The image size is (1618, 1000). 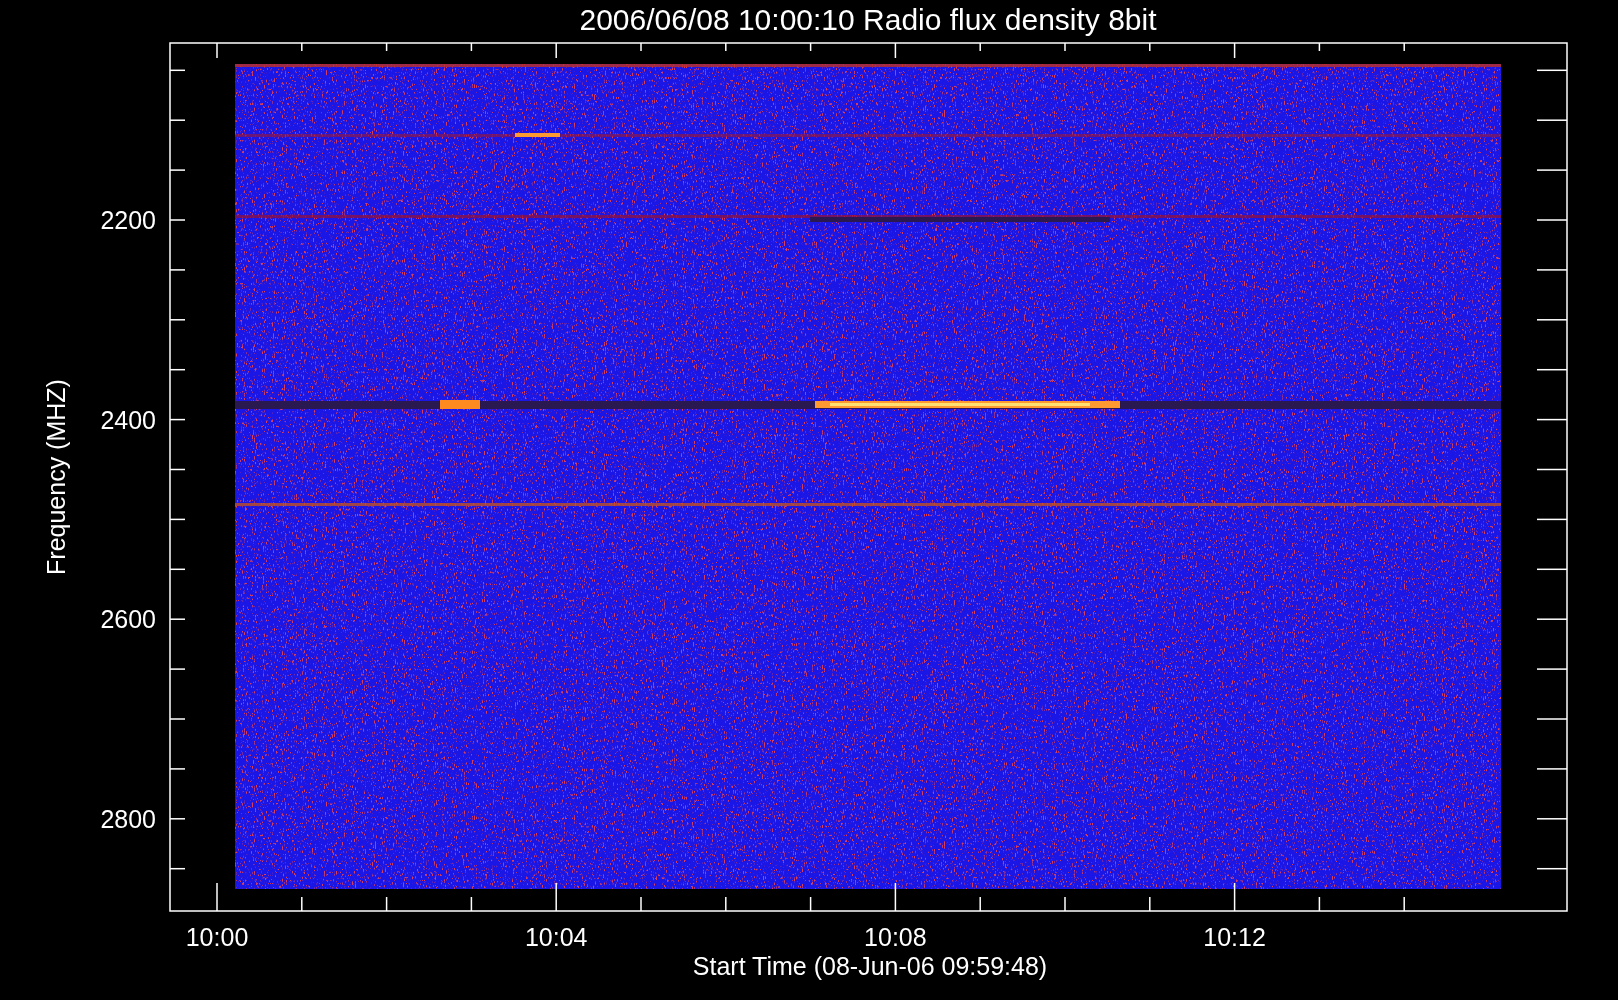 What do you see at coordinates (870, 966) in the screenshot?
I see `x-axis-label: Start Time (08-Jun-06 09:59:48)` at bounding box center [870, 966].